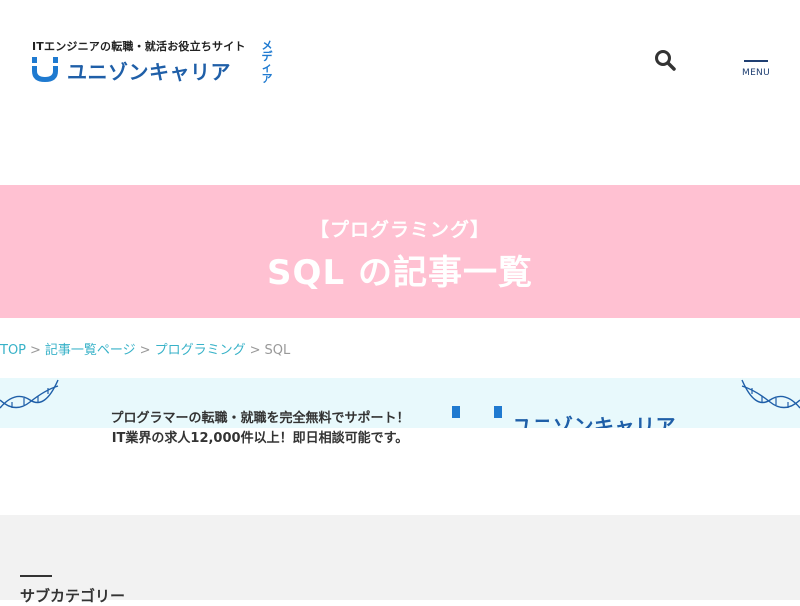  Describe the element at coordinates (73, 596) in the screenshot. I see `subcategory-heading: サブカテゴリー` at that location.